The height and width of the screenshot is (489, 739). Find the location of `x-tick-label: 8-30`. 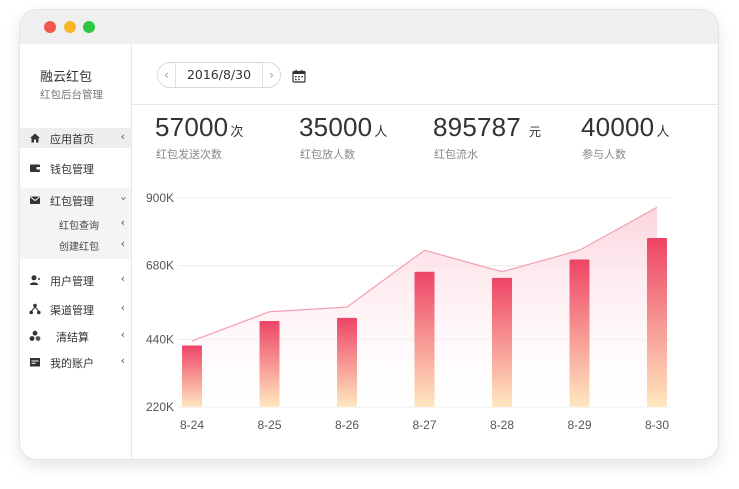

x-tick-label: 8-30 is located at coordinates (657, 425).